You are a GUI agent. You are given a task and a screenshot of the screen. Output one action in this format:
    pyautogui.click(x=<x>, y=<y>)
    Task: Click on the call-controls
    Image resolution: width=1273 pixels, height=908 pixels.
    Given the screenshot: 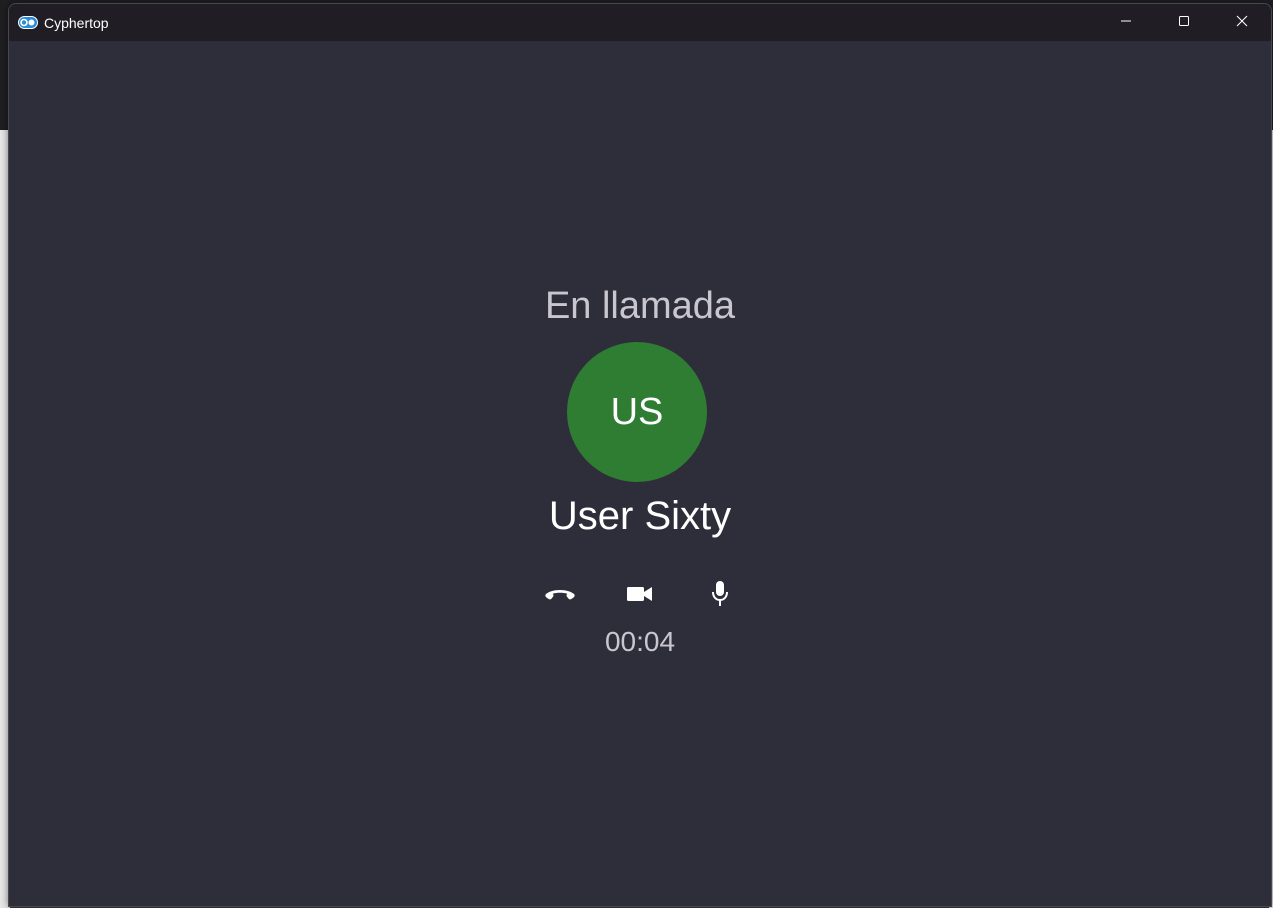 What is the action you would take?
    pyautogui.click(x=640, y=596)
    